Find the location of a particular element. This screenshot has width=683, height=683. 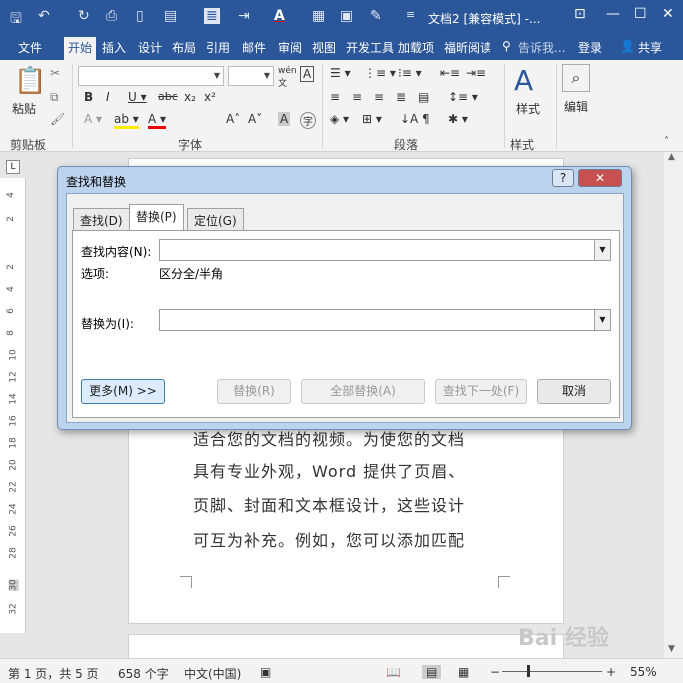

replace-all-button: 全部替换(A) is located at coordinates (363, 391).